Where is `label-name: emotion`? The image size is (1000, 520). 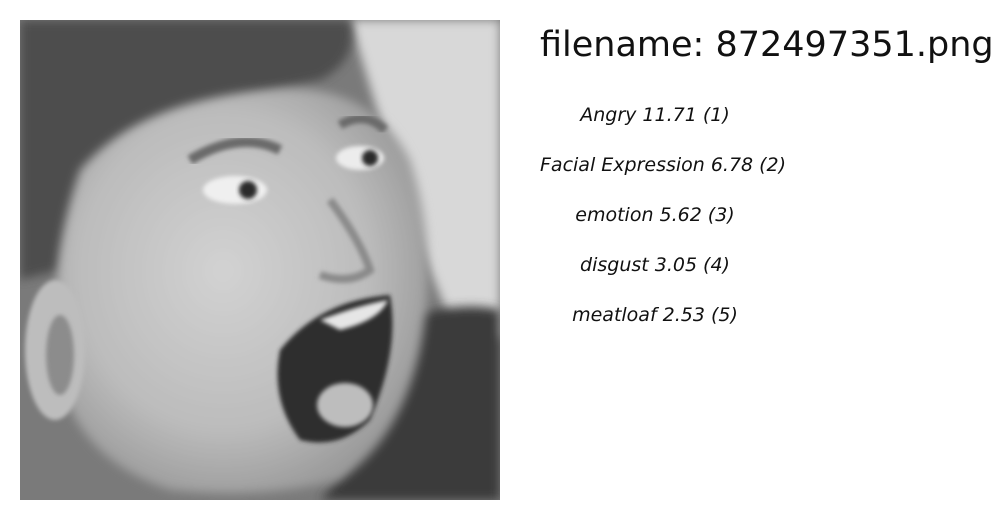
label-name: emotion is located at coordinates (614, 215).